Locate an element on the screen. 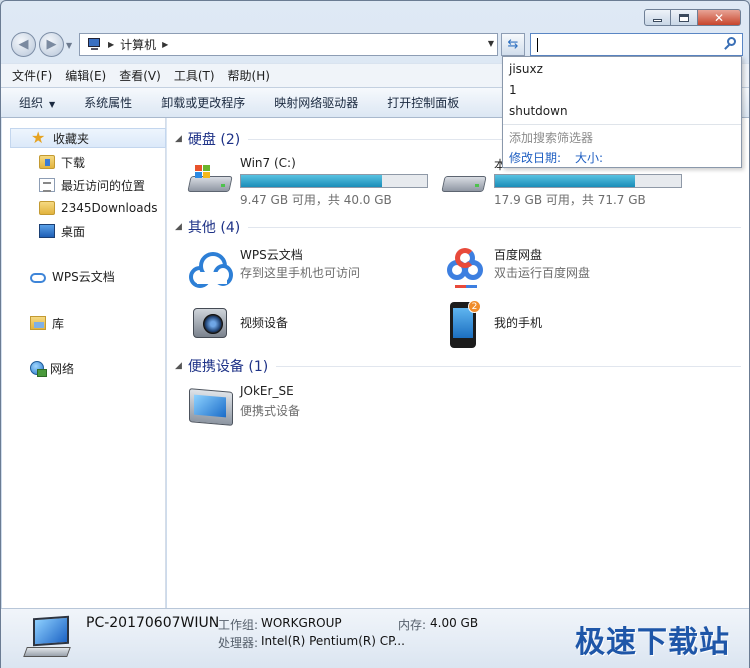 The height and width of the screenshot is (668, 750). minimize-icon is located at coordinates (657, 20).